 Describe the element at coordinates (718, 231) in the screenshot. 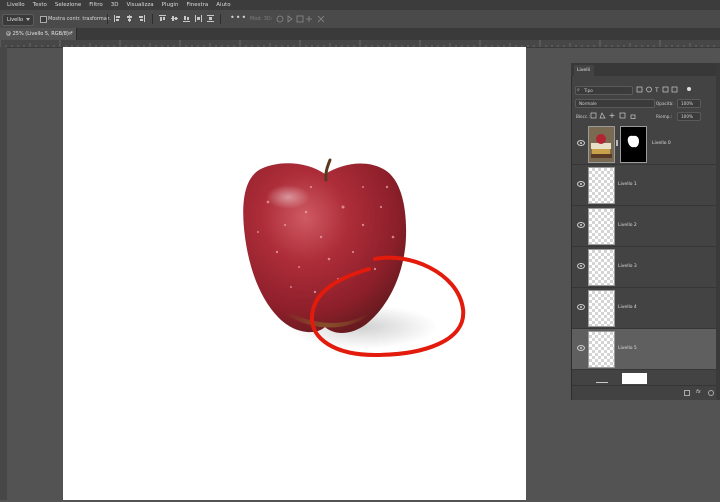

I see `panel-scrollbar` at that location.